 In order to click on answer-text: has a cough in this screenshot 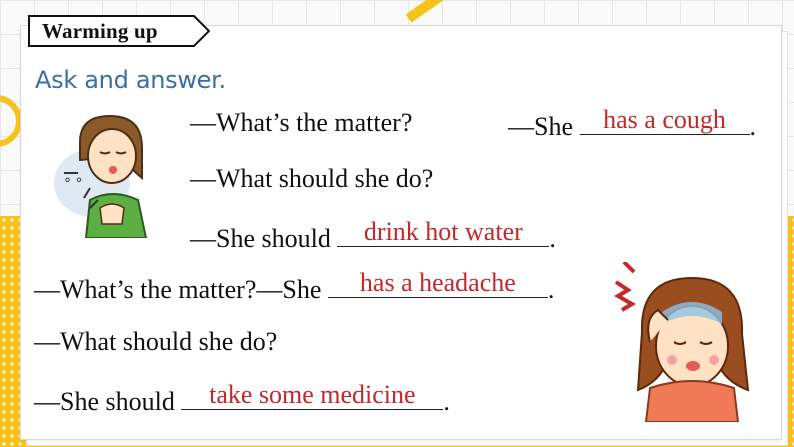, I will do `click(664, 119)`.